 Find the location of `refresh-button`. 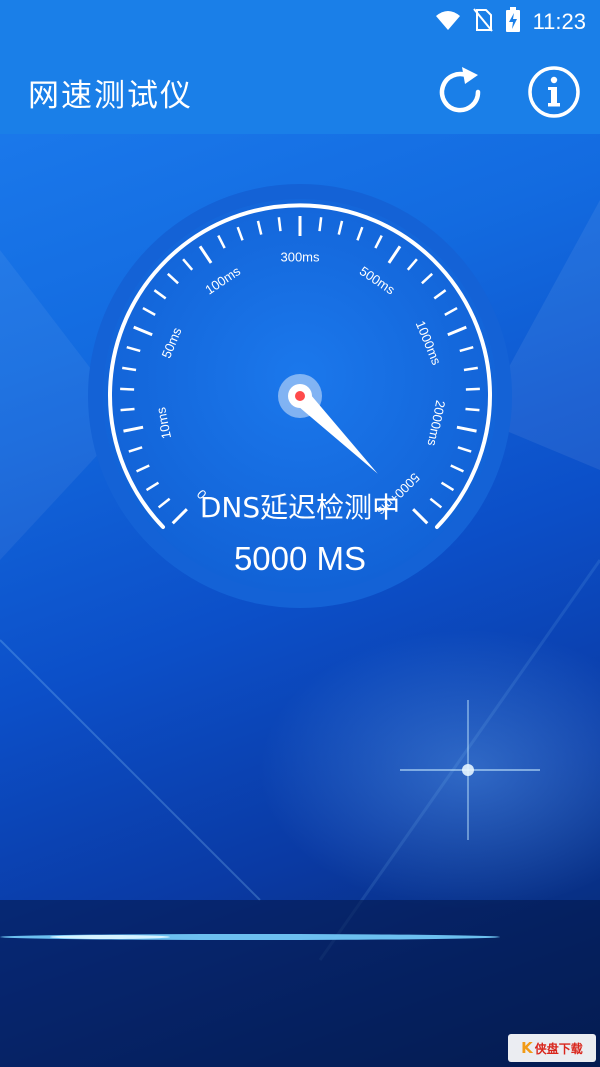

refresh-button is located at coordinates (460, 92).